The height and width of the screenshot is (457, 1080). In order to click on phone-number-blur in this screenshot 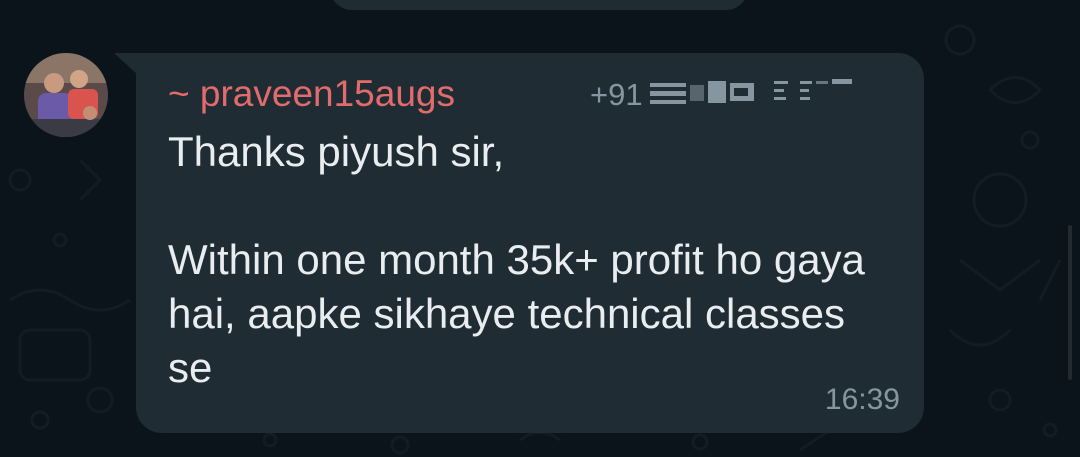, I will do `click(751, 91)`.